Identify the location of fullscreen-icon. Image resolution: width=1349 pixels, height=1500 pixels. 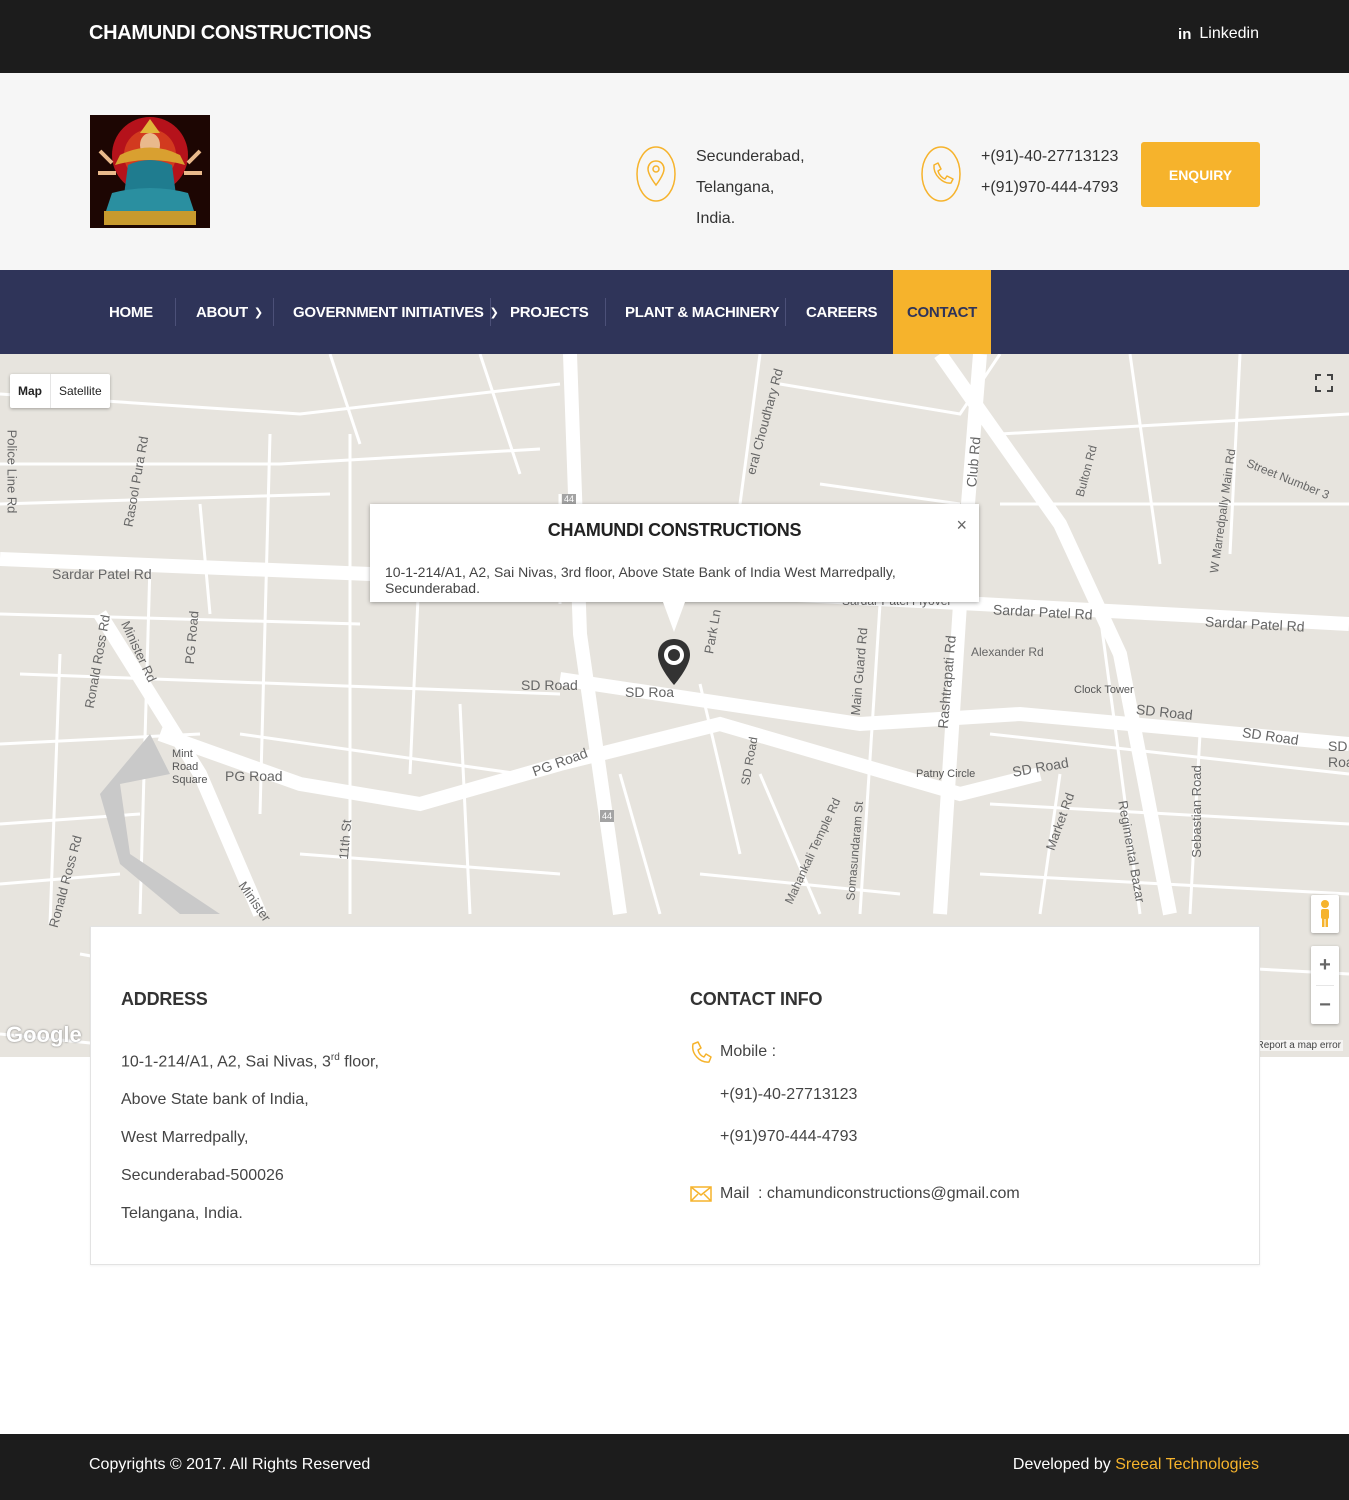
(1324, 383).